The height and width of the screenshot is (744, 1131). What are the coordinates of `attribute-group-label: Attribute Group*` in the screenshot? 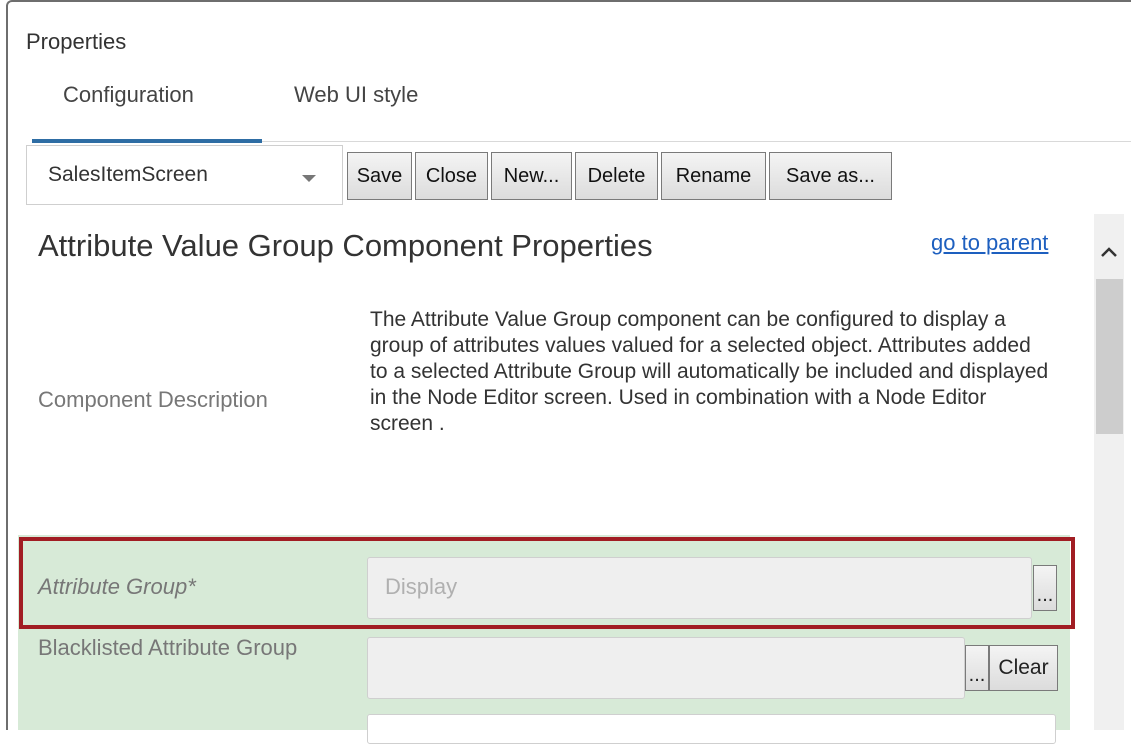 It's located at (117, 586).